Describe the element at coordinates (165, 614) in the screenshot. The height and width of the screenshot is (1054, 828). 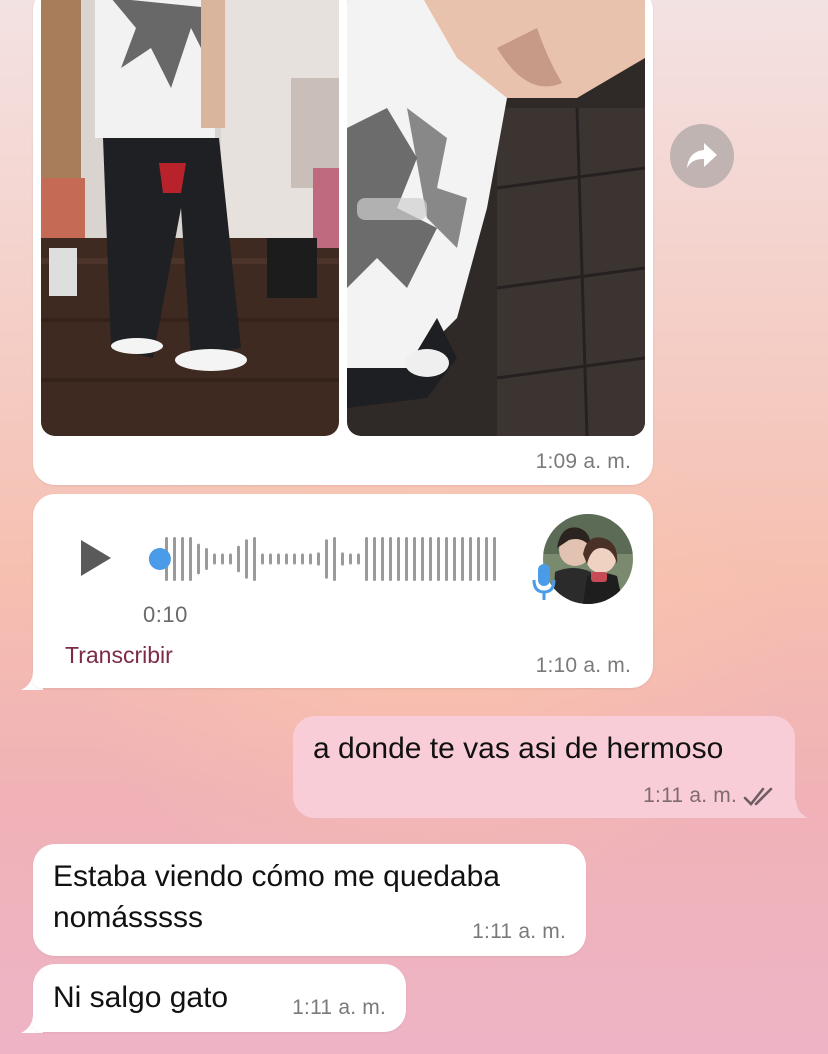
I see `voice-duration: 0:10` at that location.